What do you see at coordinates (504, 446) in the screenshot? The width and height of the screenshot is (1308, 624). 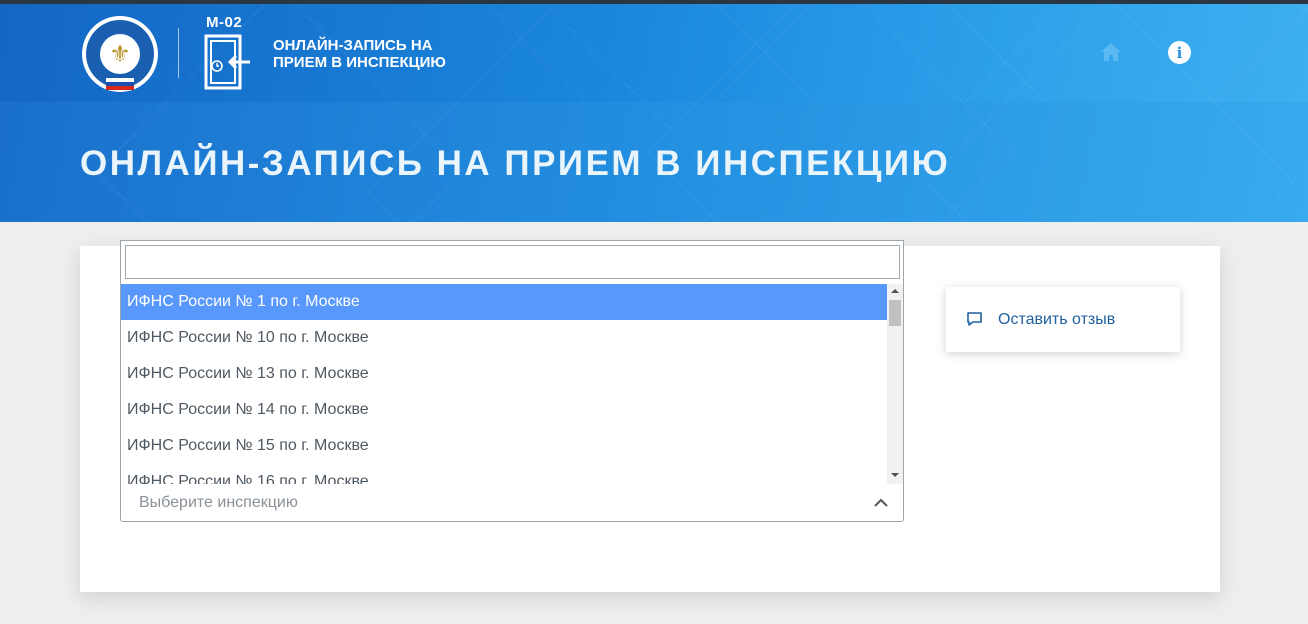 I see `dropdown-option: ИФНС России № 15 по г. Москве` at bounding box center [504, 446].